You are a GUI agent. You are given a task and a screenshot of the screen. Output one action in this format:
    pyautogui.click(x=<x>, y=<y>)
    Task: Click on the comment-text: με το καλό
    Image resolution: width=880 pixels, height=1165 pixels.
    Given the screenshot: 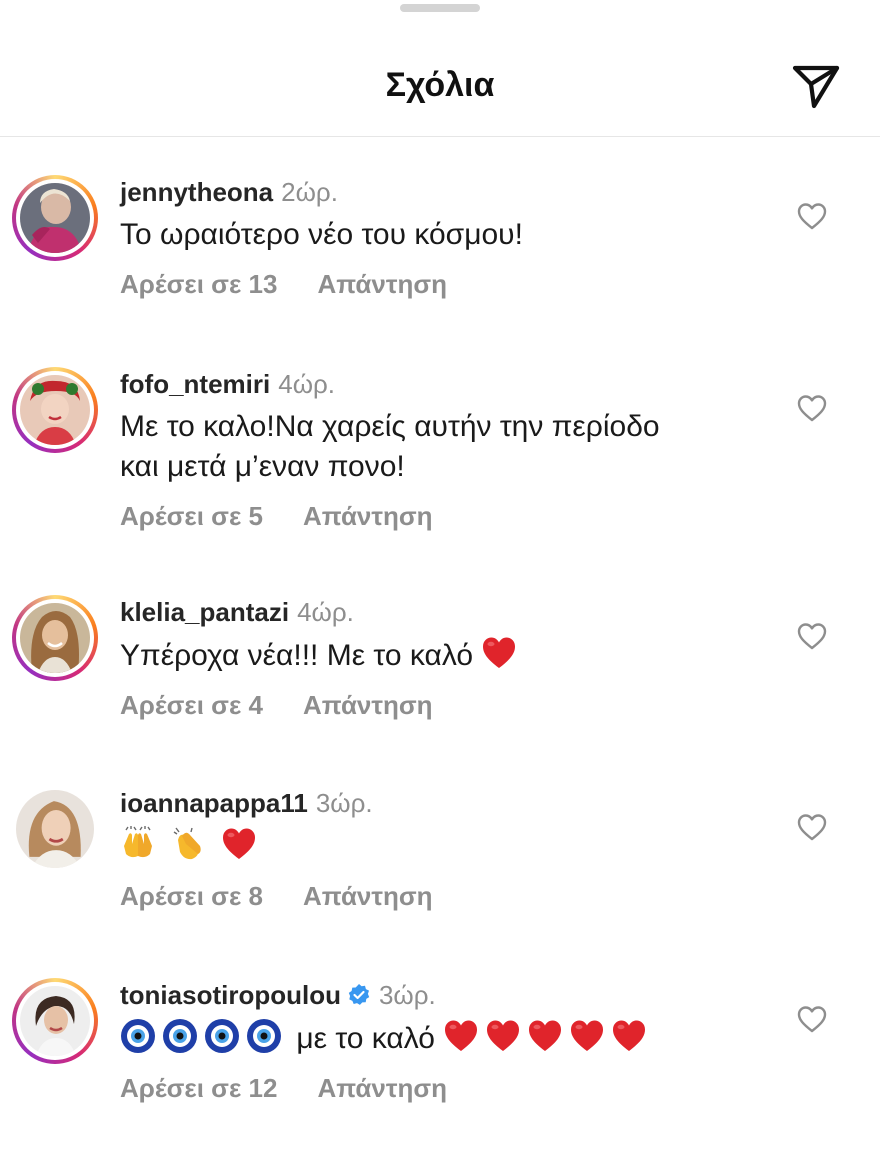 What is the action you would take?
    pyautogui.click(x=450, y=1038)
    